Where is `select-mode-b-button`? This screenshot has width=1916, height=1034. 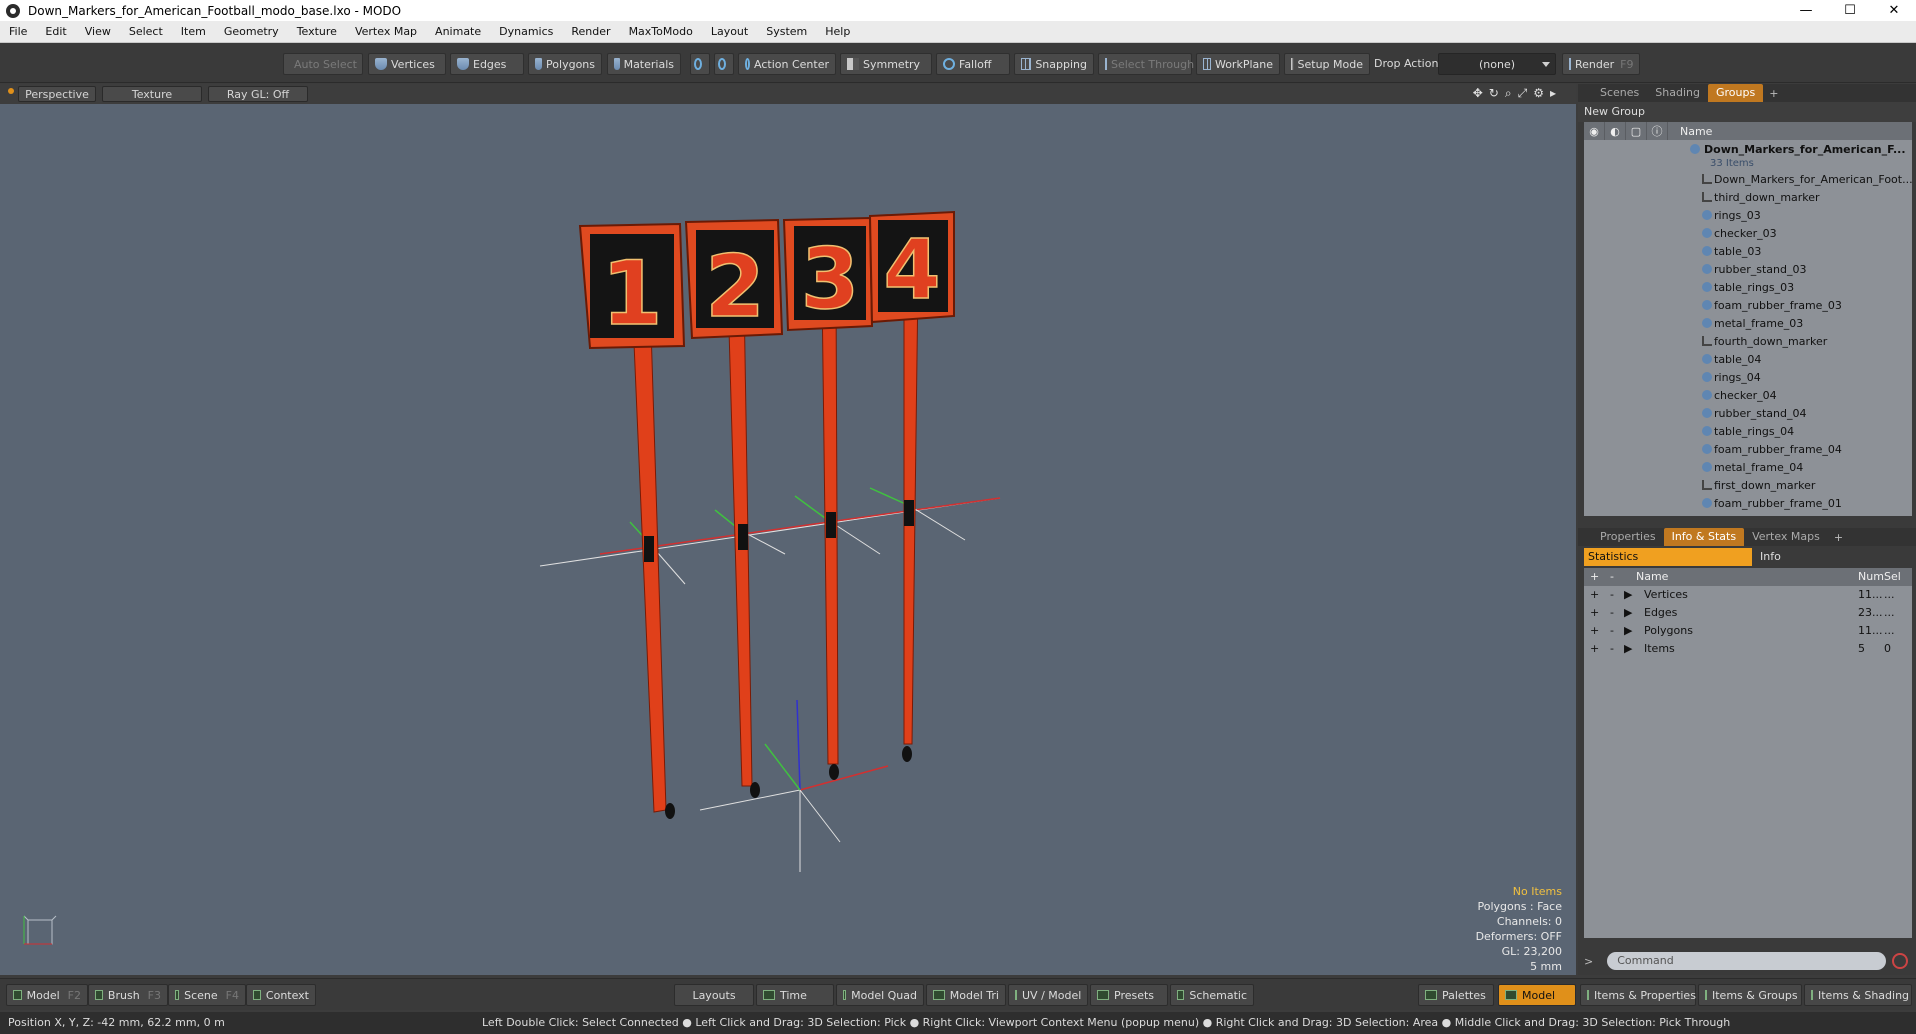
select-mode-b-button is located at coordinates (724, 64).